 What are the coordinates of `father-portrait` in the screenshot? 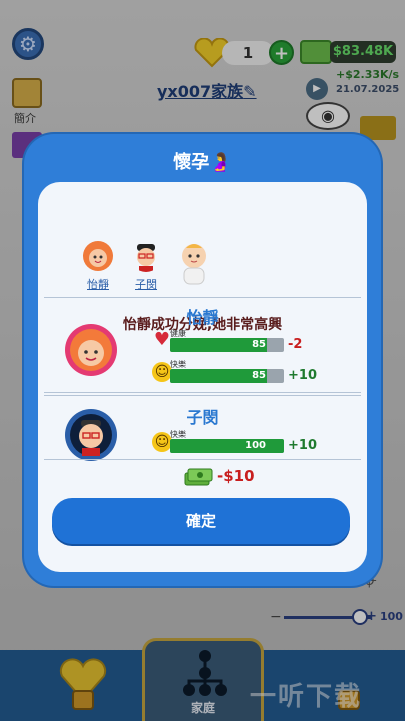 It's located at (91, 435).